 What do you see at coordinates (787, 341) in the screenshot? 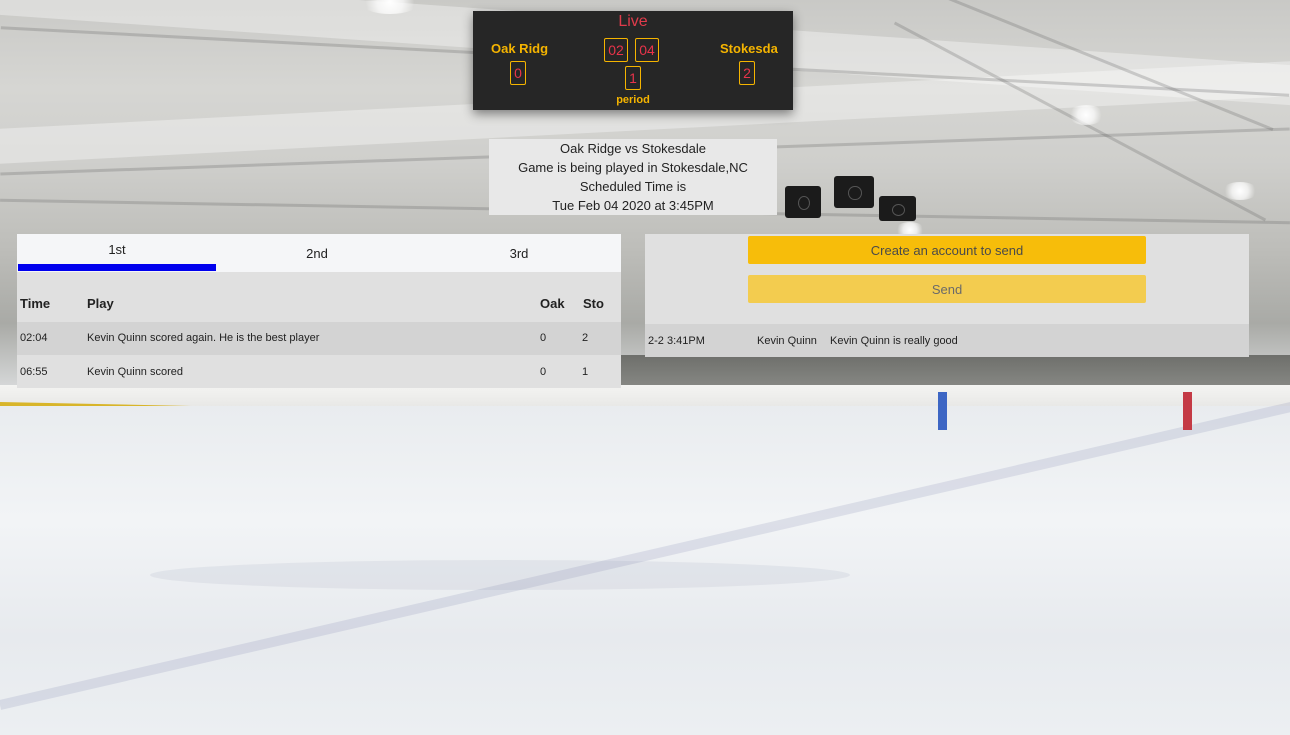
I see `chat-message-user: Kevin Quinn` at bounding box center [787, 341].